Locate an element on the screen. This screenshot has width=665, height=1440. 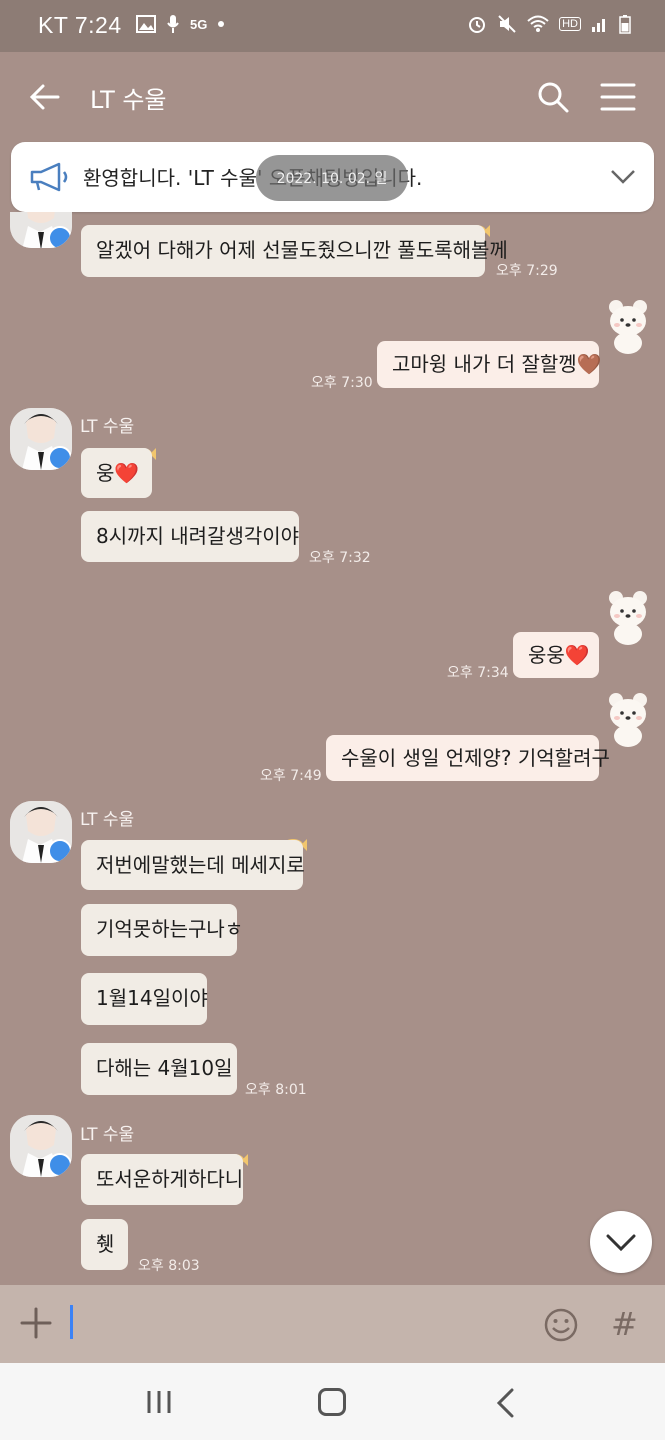
message-bubble: 저번에말했는데 메세지로 is located at coordinates (193, 865).